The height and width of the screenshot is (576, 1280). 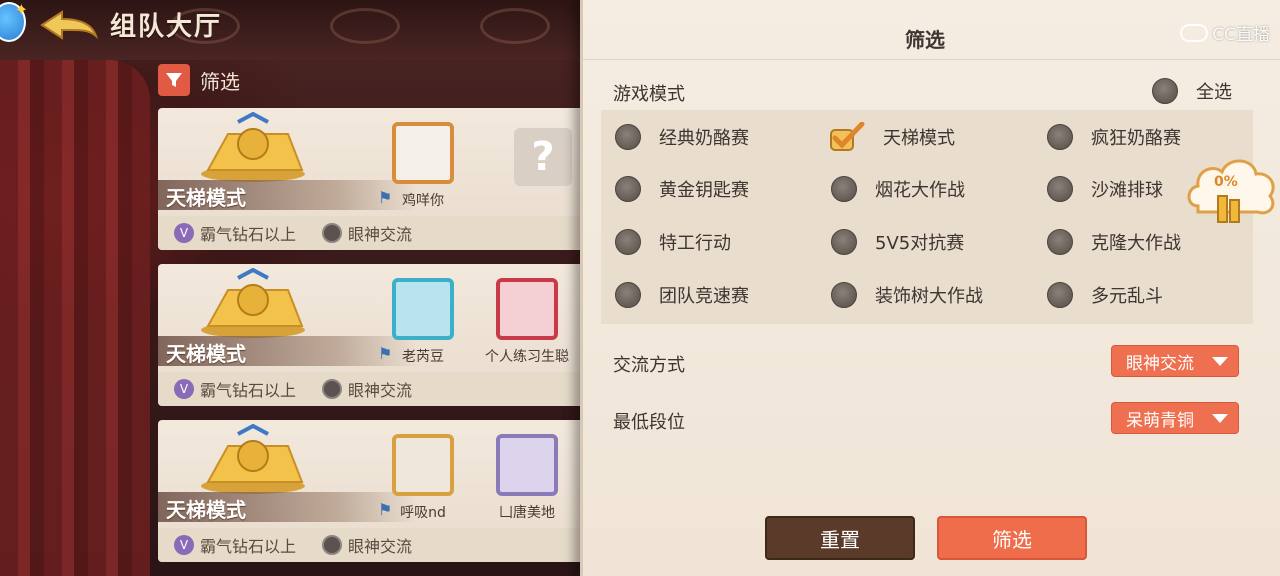 I want to click on select-all-radio, so click(x=1165, y=91).